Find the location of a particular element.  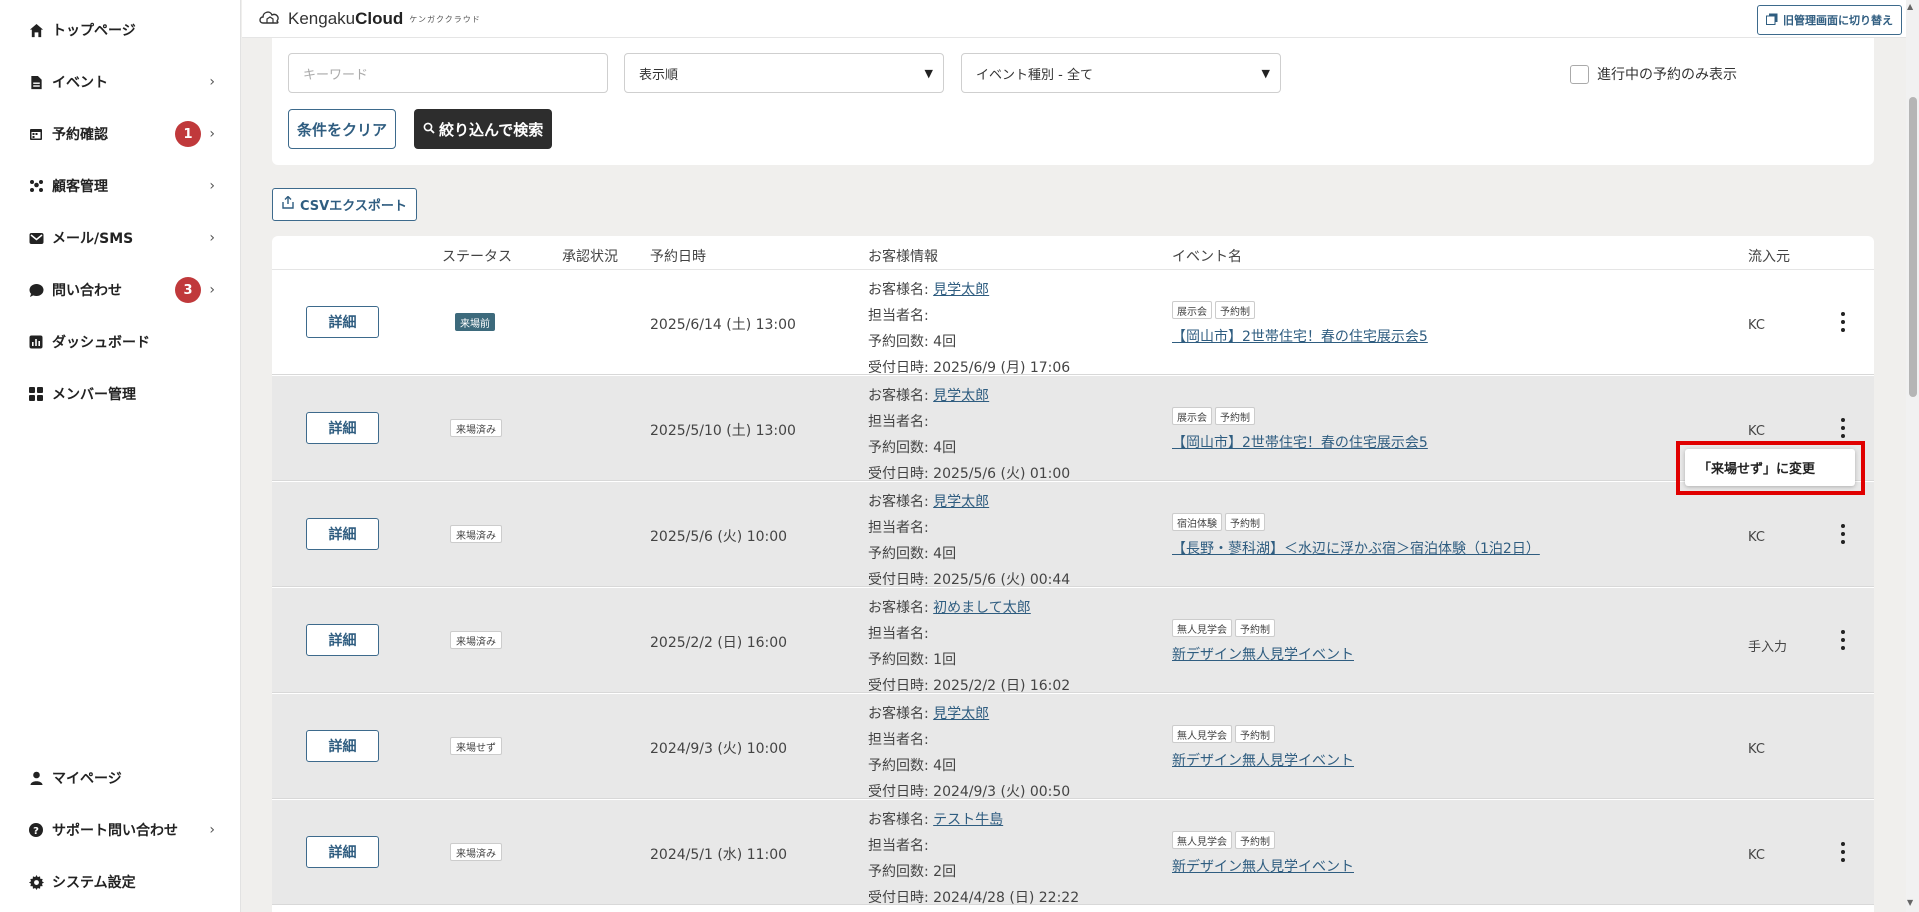

scroll-down-arrow-icon: ▼ is located at coordinates (1910, 902).